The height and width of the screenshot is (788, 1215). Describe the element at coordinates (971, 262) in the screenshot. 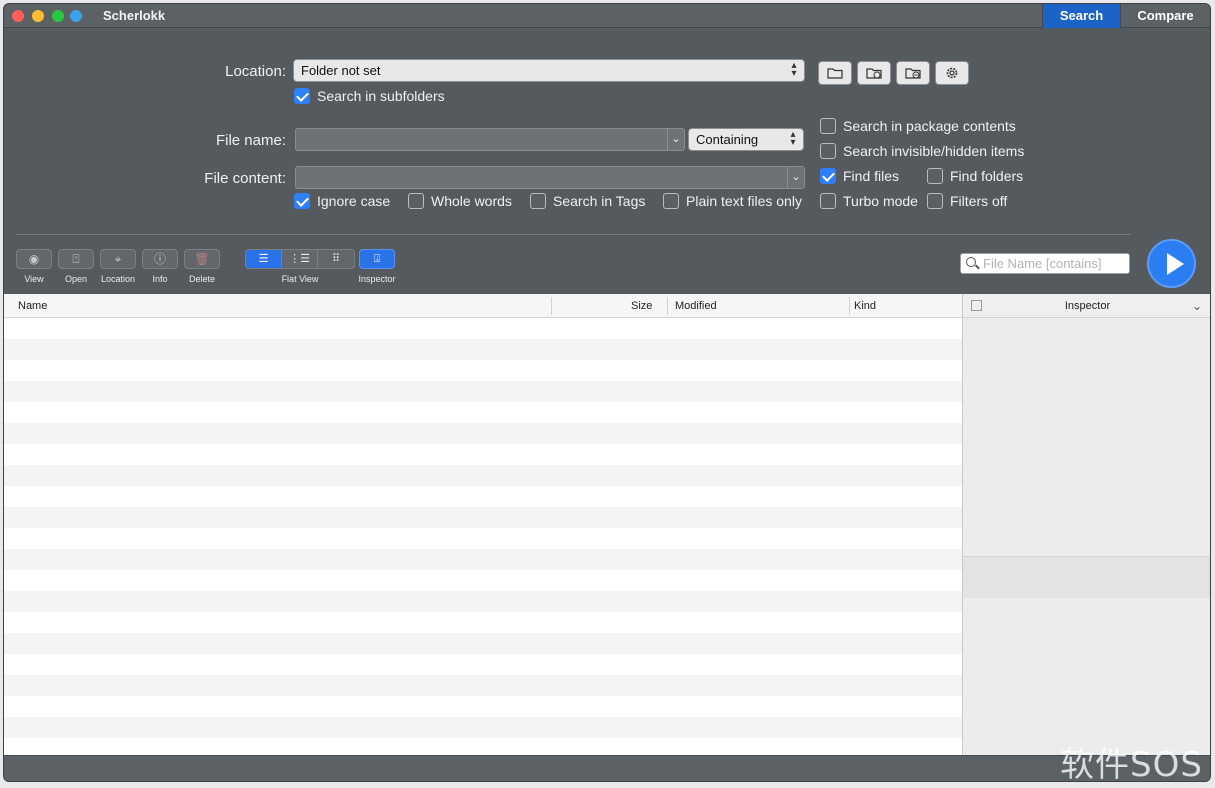

I see `search-icon` at that location.